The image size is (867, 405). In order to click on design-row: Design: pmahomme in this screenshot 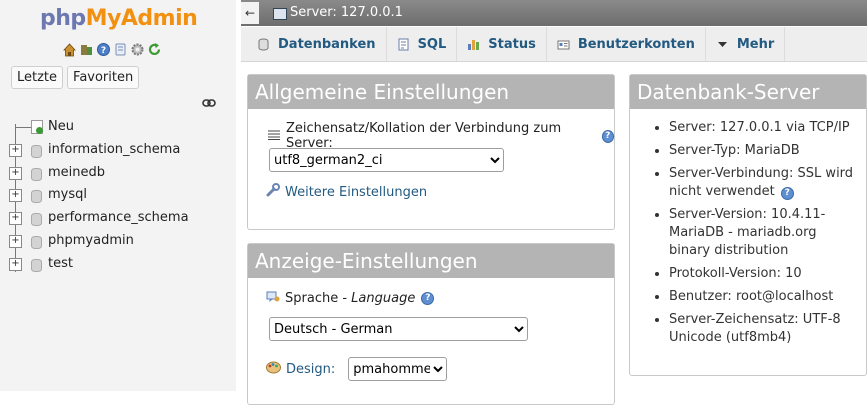, I will do `click(357, 369)`.